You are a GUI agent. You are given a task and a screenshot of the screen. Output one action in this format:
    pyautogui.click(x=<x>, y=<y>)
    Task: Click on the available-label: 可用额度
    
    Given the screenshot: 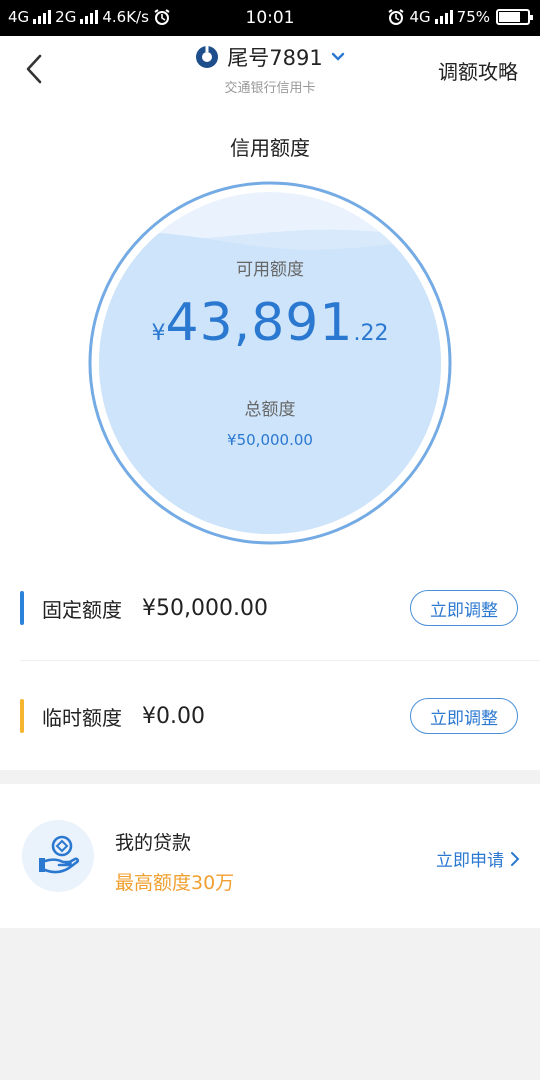 What is the action you would take?
    pyautogui.click(x=270, y=270)
    